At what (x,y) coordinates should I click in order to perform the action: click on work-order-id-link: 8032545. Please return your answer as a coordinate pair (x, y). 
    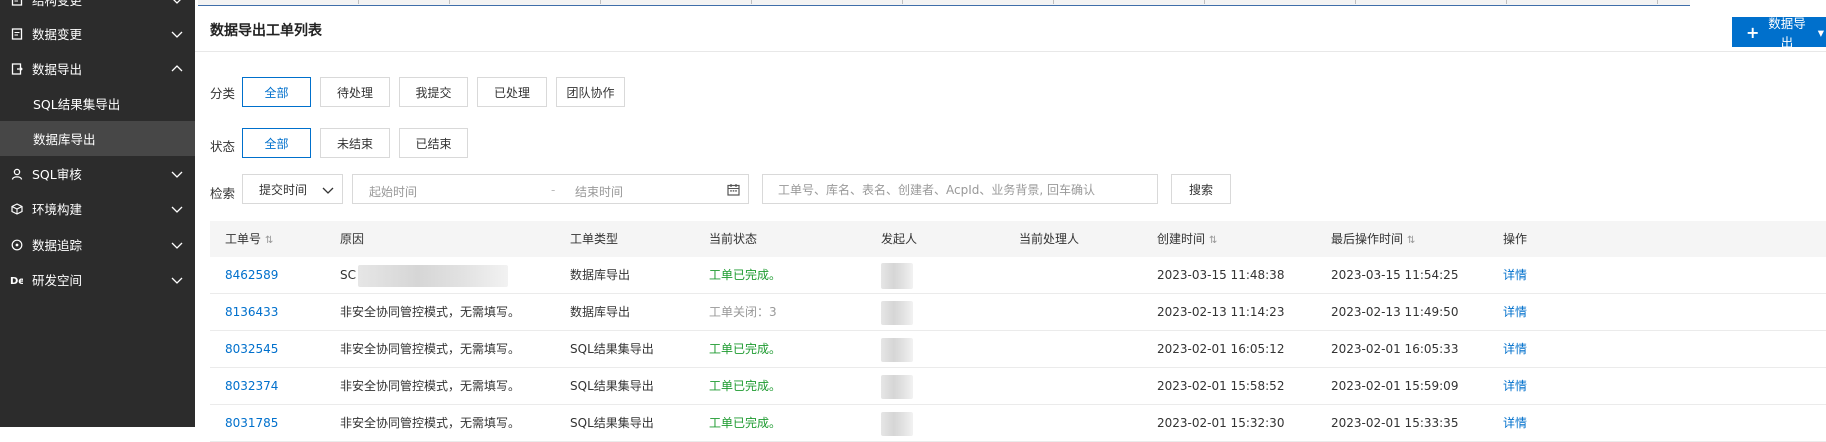
    Looking at the image, I should click on (251, 349).